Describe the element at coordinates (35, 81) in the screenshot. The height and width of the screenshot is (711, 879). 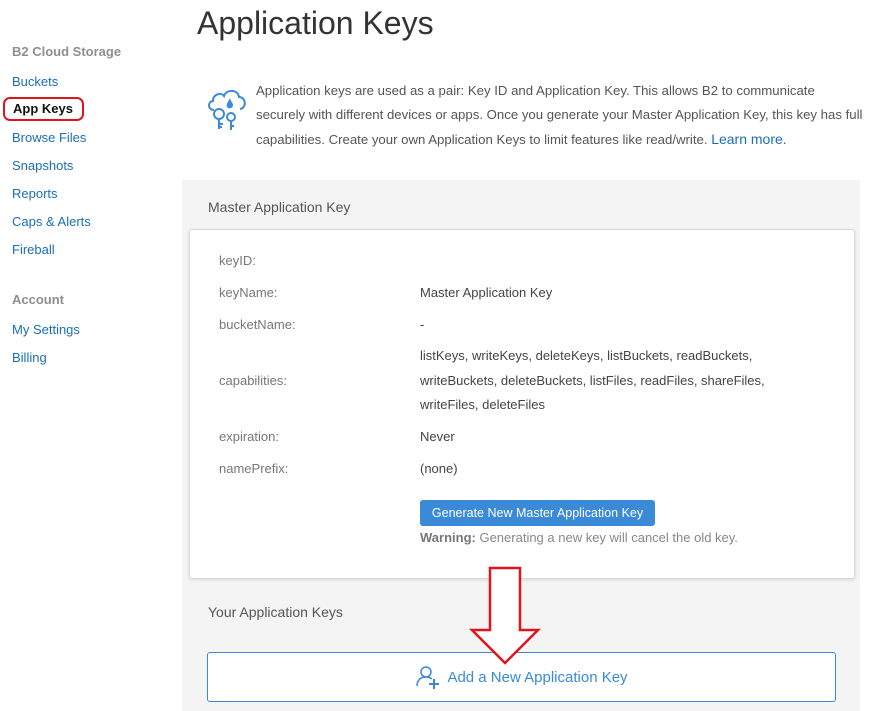
I see `sidebar-item-buckets: Buckets` at that location.